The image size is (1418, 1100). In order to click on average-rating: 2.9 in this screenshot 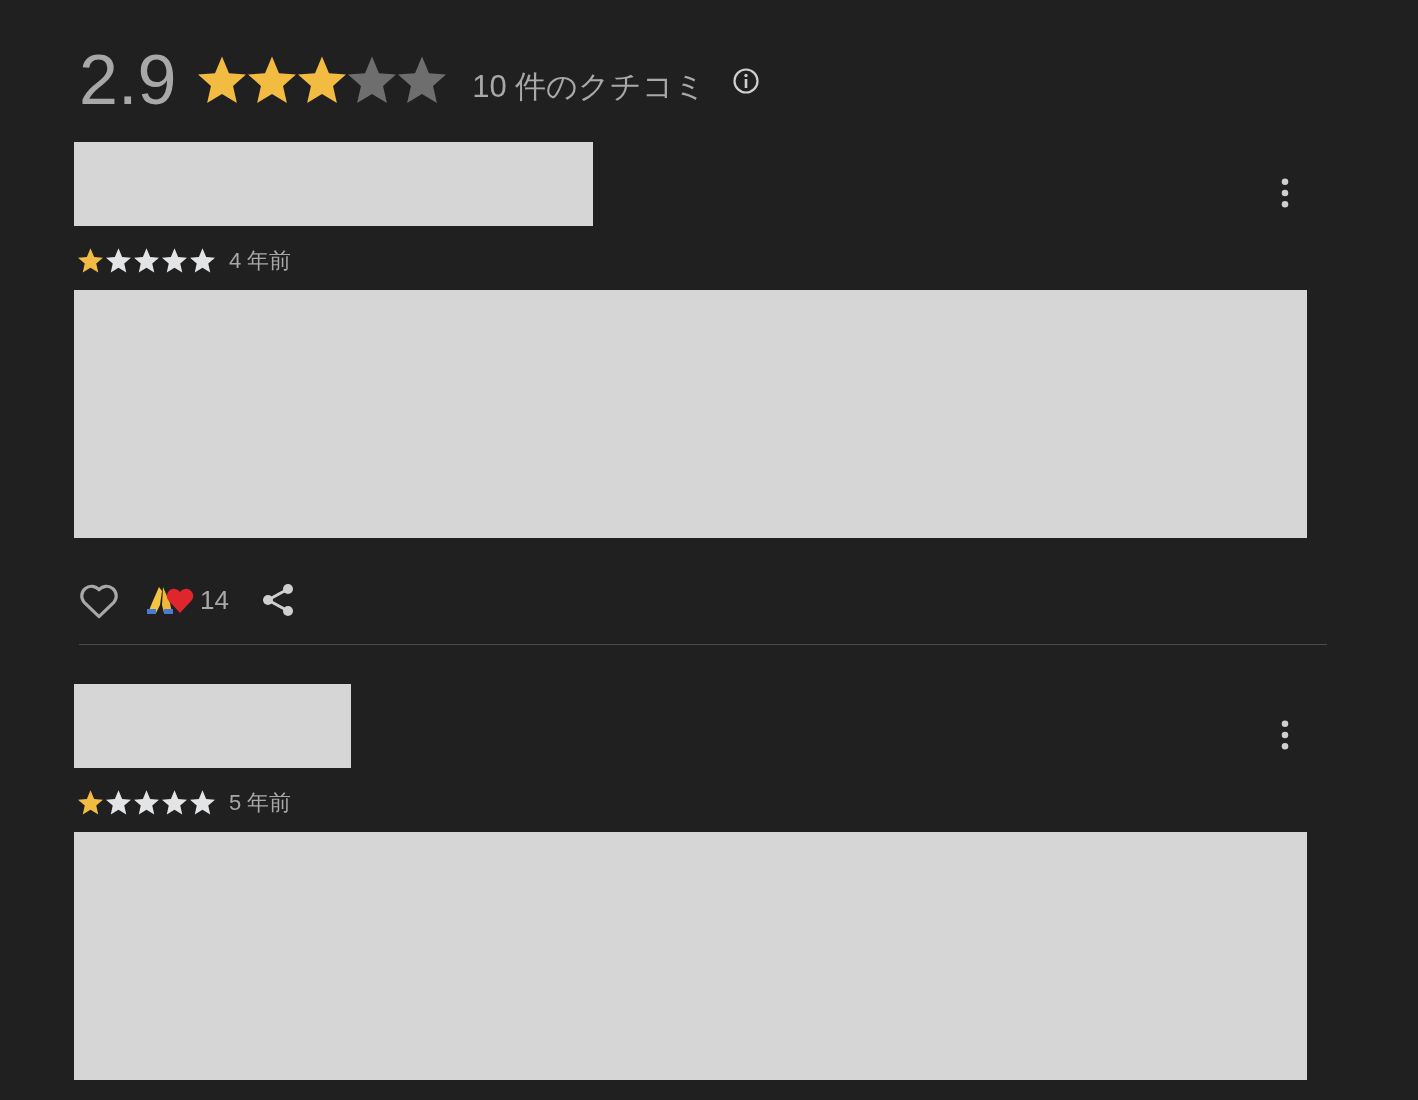, I will do `click(128, 80)`.